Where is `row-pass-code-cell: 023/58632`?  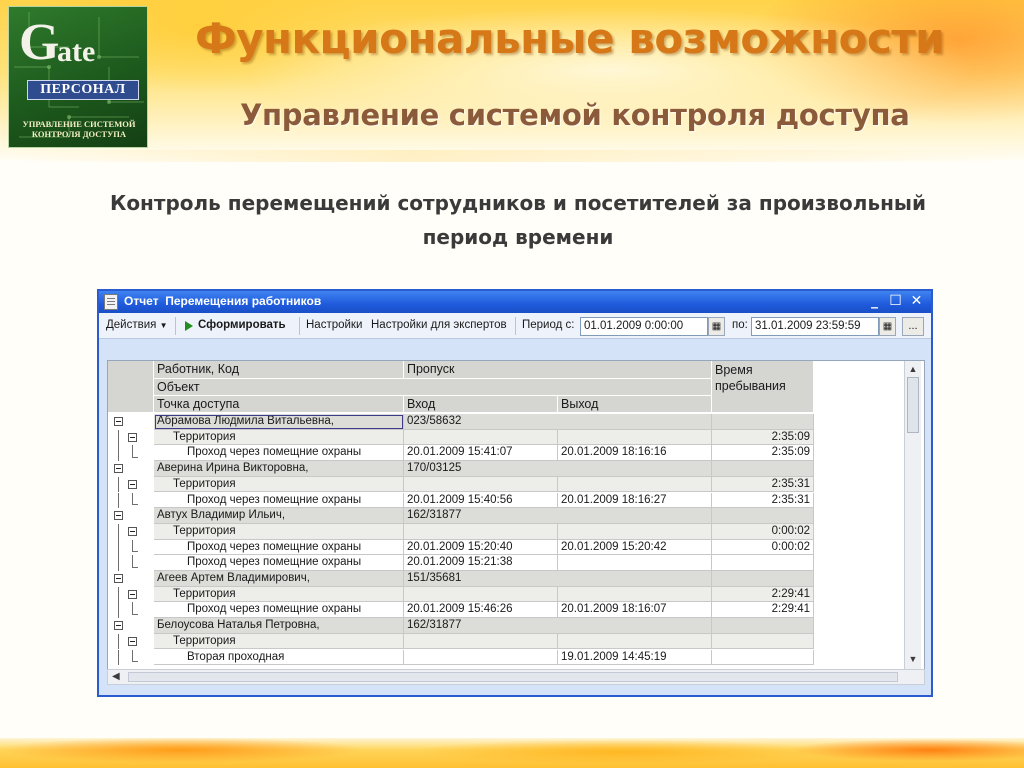
row-pass-code-cell: 023/58632 is located at coordinates (558, 422).